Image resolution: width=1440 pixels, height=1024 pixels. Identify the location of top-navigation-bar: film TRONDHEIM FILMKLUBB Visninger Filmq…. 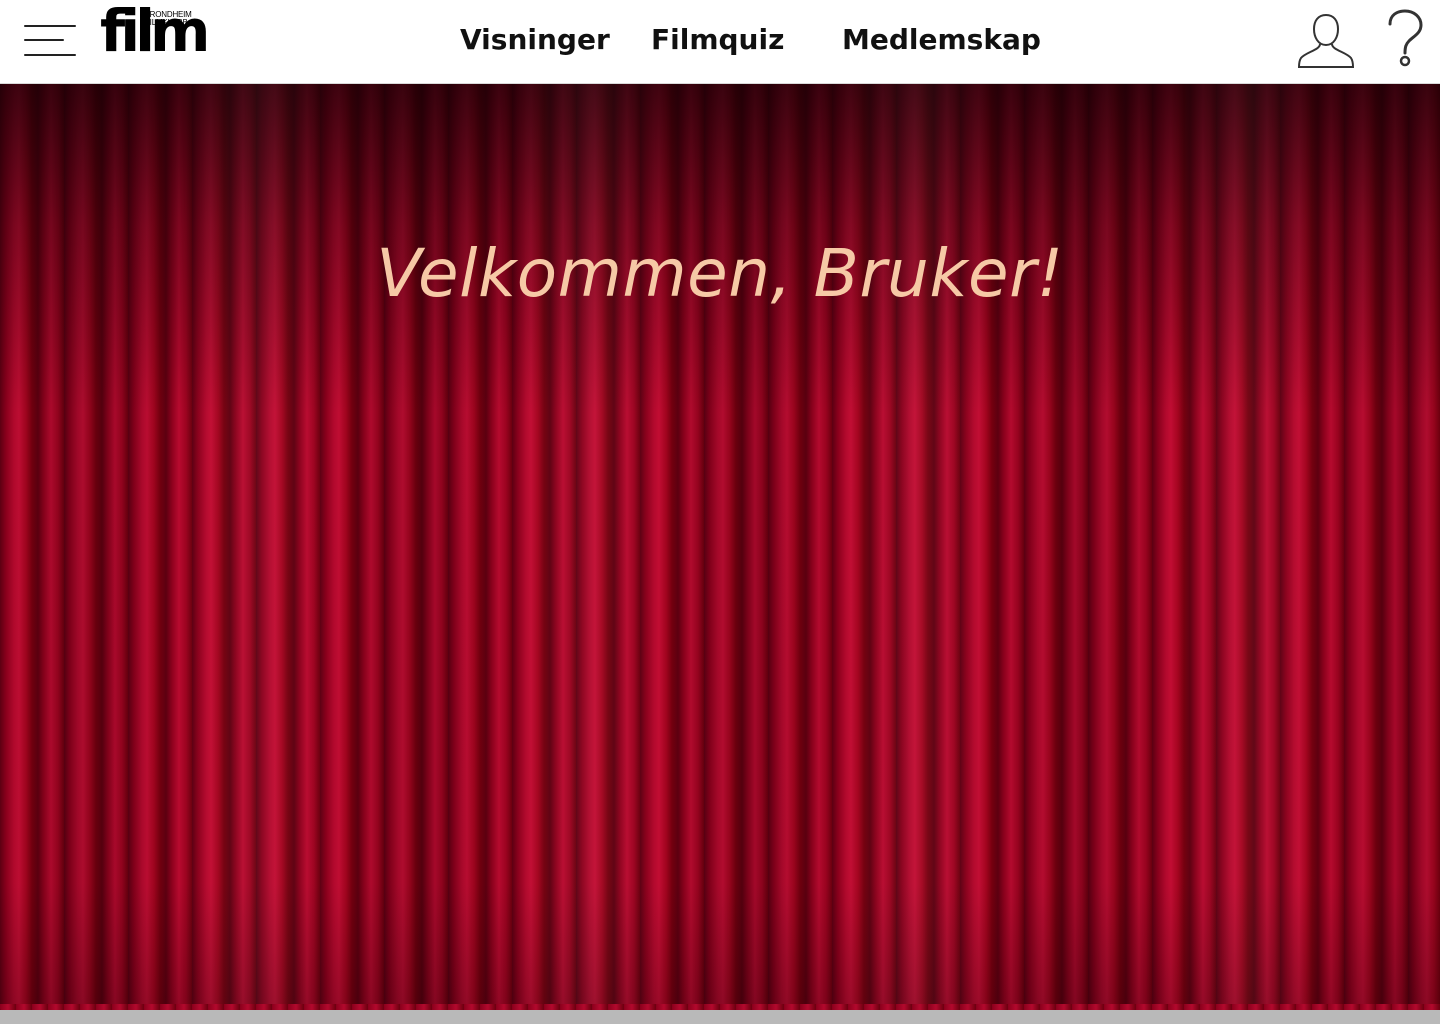
(720, 42).